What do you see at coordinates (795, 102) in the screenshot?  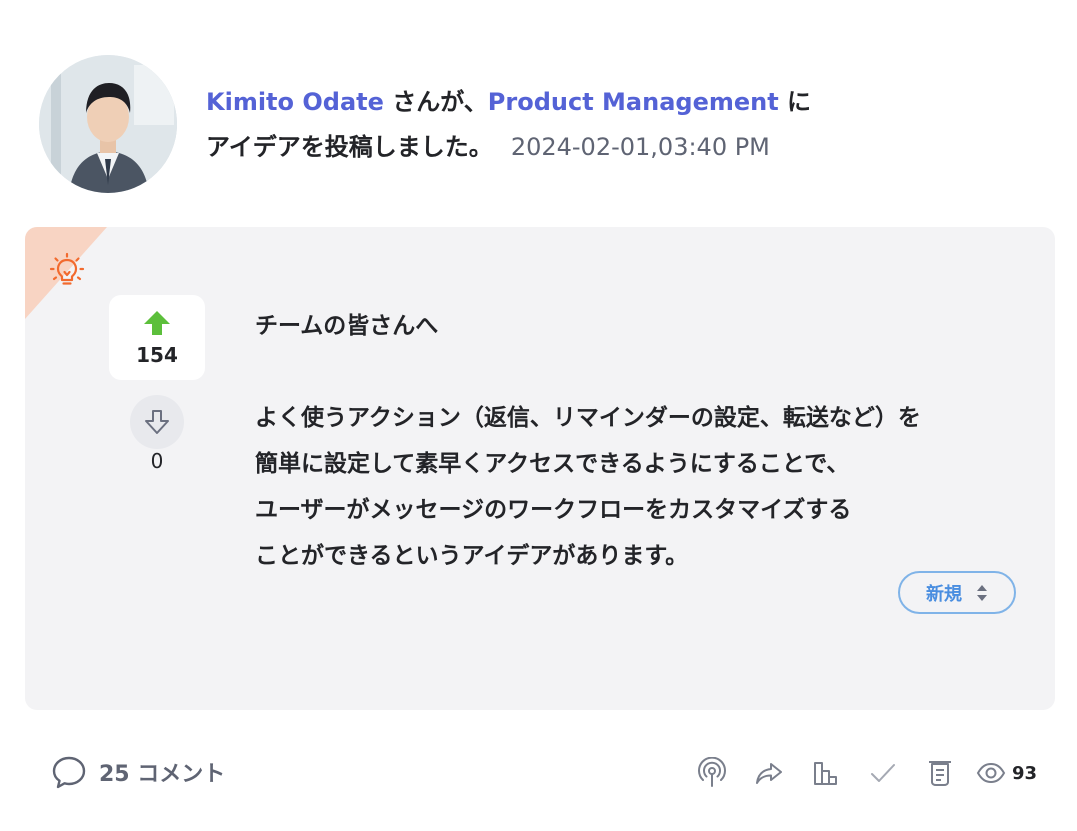 I see `header-group-suffix: に` at bounding box center [795, 102].